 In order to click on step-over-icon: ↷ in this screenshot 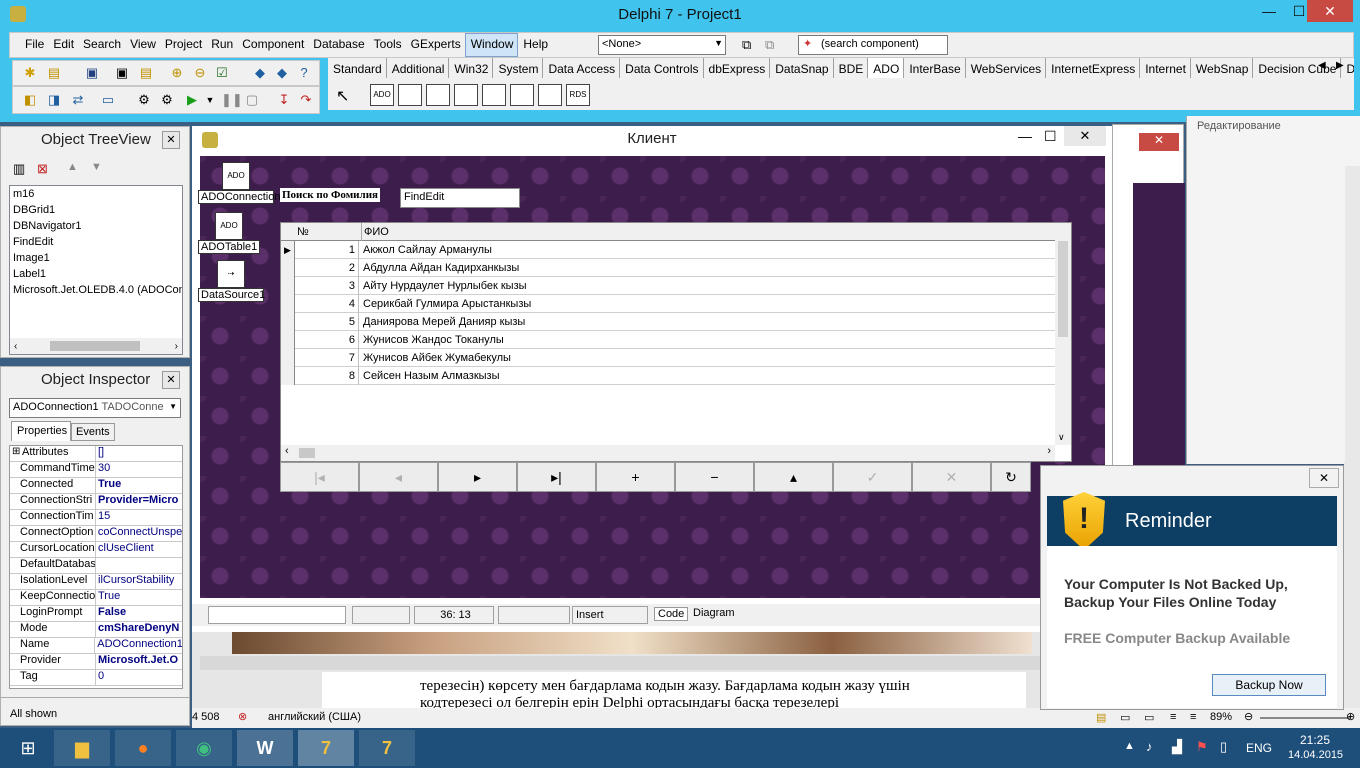, I will do `click(306, 100)`.